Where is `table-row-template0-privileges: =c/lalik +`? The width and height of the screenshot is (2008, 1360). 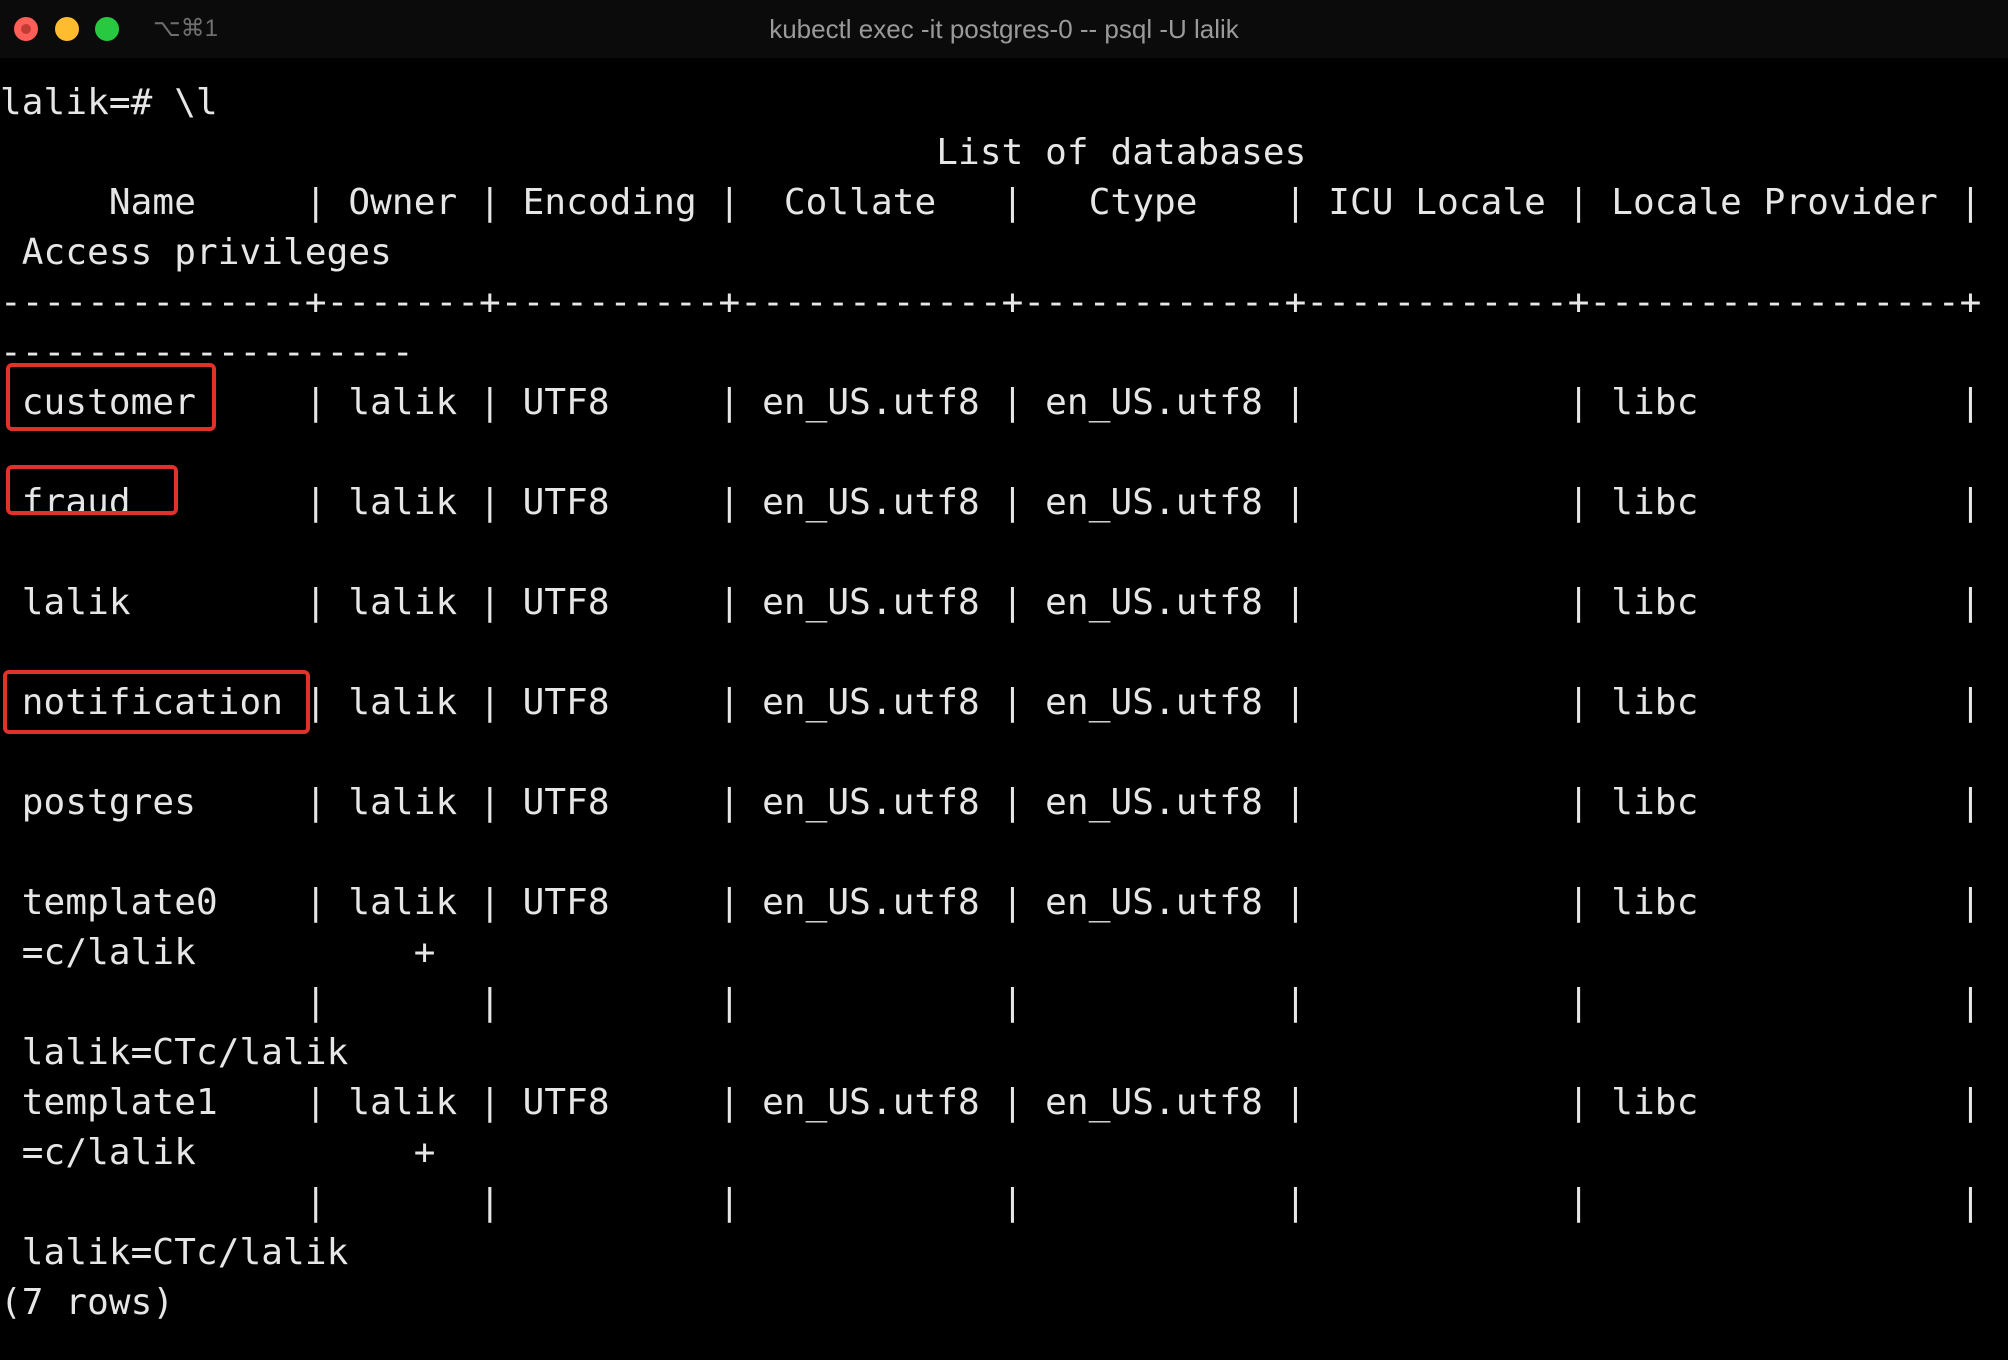
table-row-template0-privileges: =c/lalik + is located at coordinates (218, 952).